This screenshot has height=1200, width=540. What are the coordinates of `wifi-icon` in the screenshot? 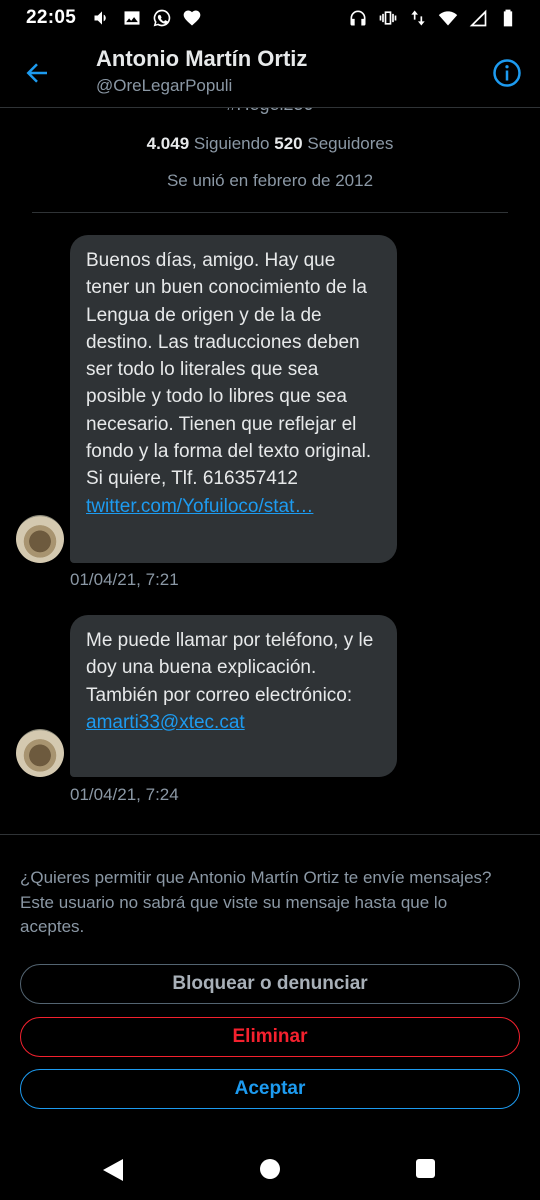 It's located at (448, 18).